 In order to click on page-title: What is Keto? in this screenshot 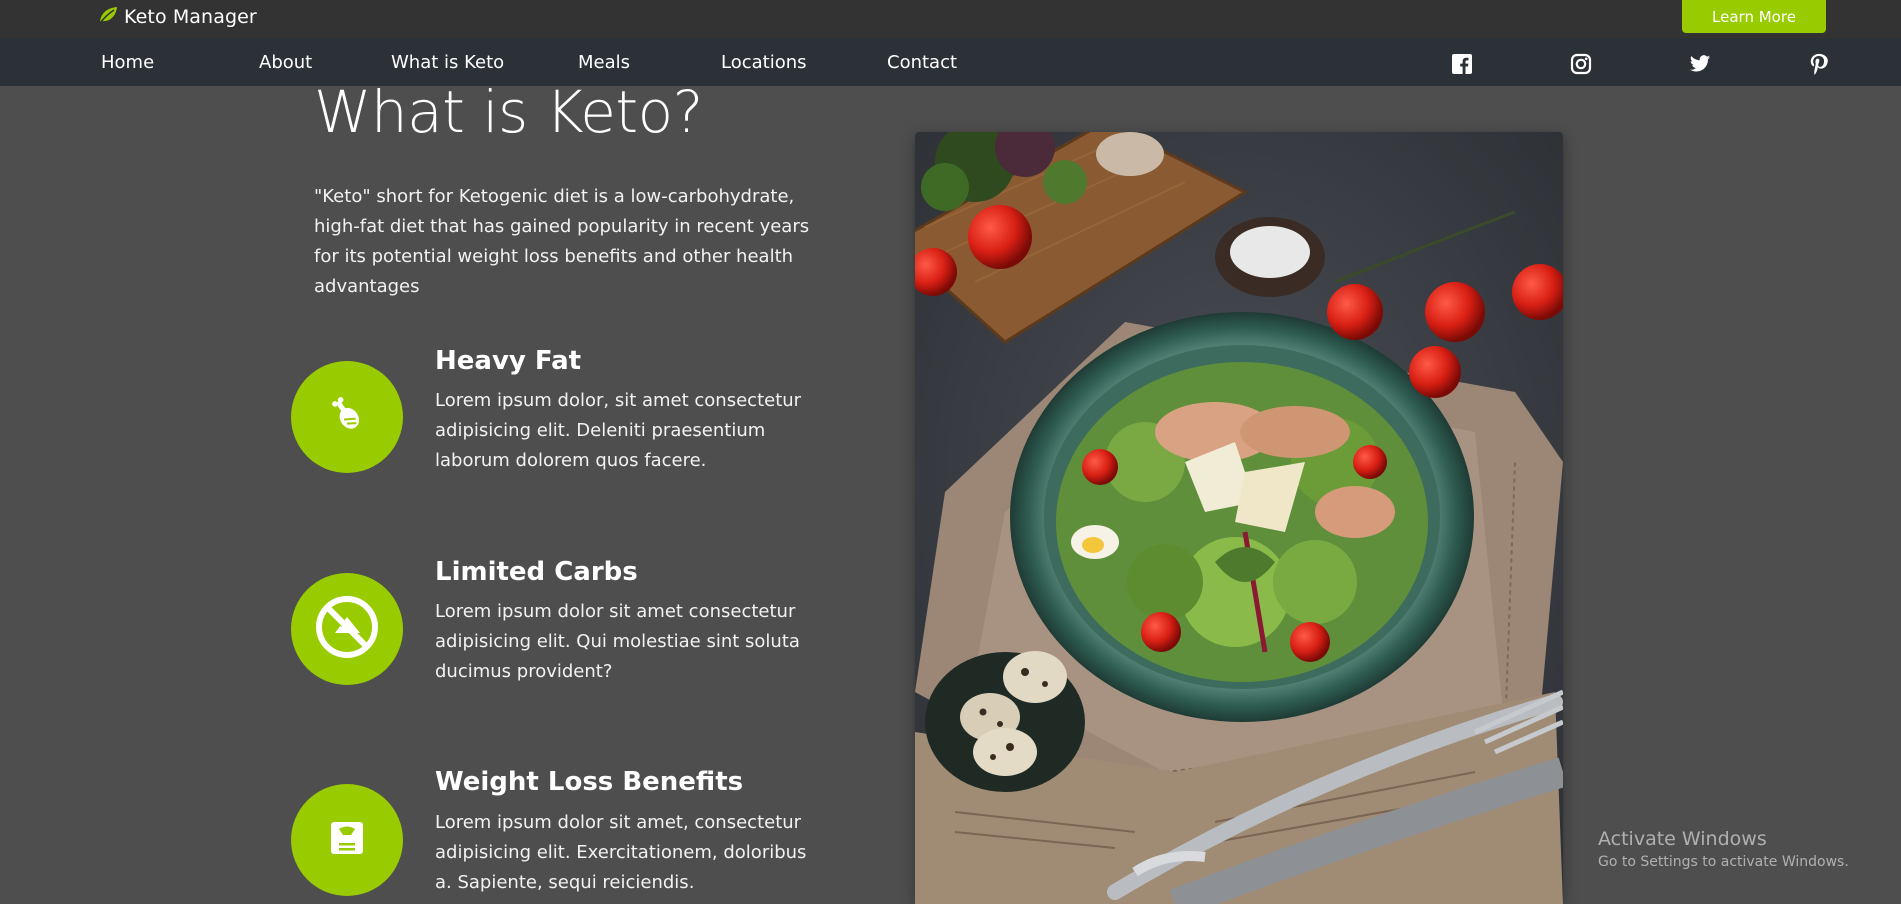, I will do `click(508, 112)`.